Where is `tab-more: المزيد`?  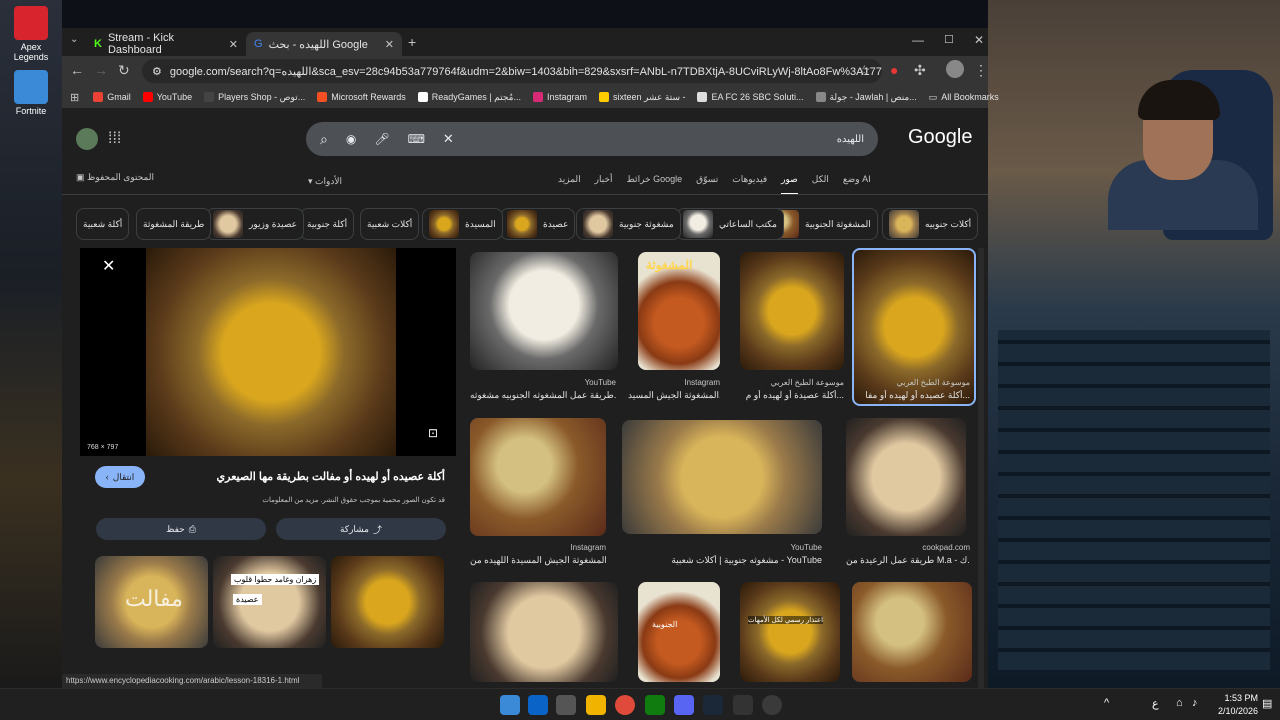 tab-more: المزيد is located at coordinates (569, 184).